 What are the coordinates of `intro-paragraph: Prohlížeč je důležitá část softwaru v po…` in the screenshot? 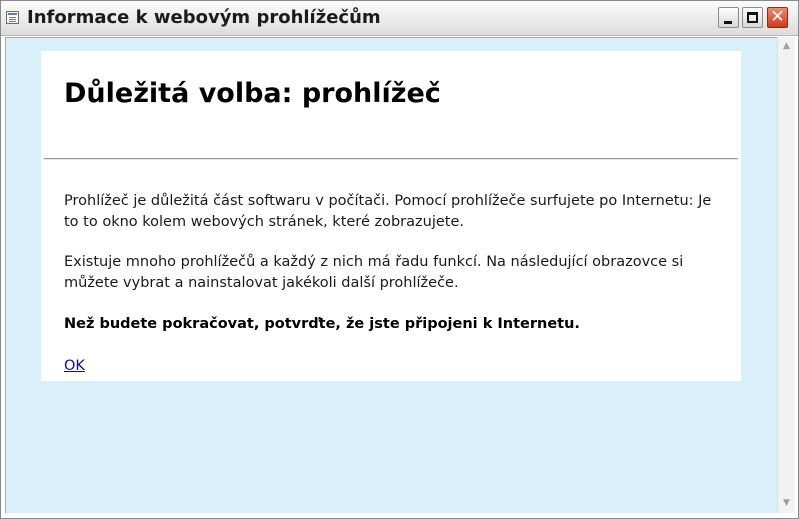 It's located at (388, 211).